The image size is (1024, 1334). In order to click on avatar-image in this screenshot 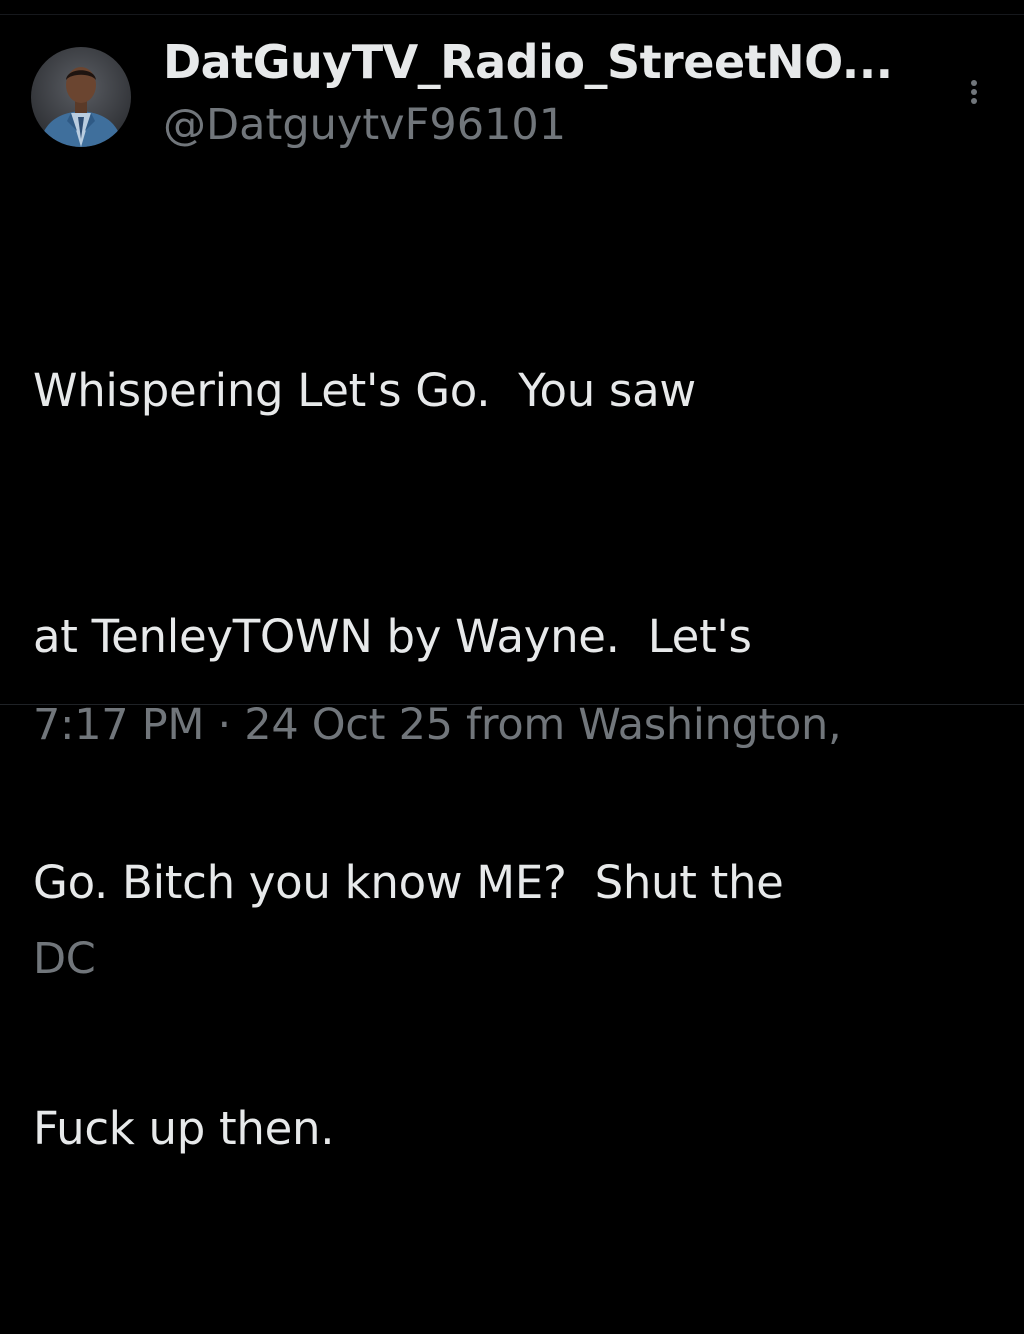, I will do `click(81, 97)`.